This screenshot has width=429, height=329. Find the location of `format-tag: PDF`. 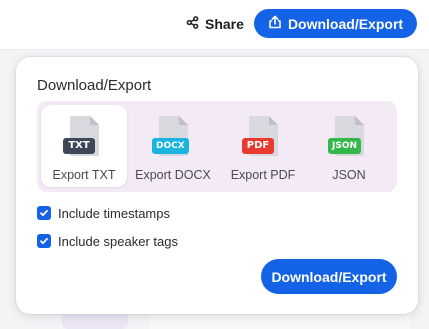

format-tag: PDF is located at coordinates (258, 146).